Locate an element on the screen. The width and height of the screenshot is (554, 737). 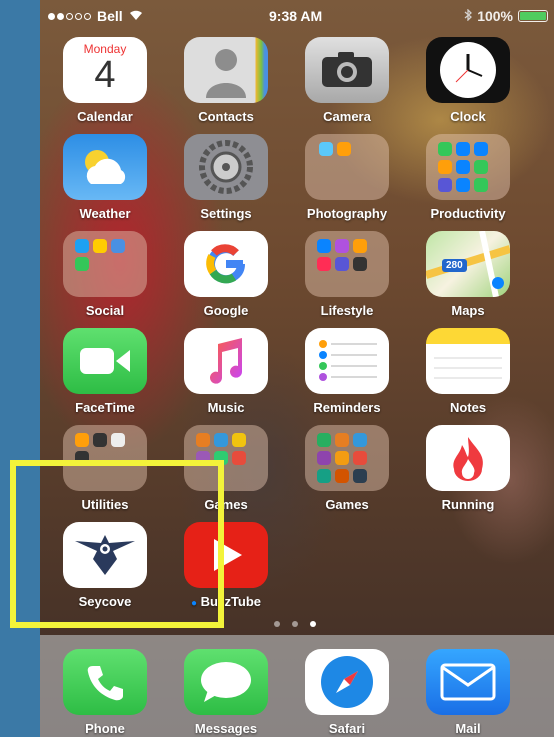
highlight-box is located at coordinates (117, 544).